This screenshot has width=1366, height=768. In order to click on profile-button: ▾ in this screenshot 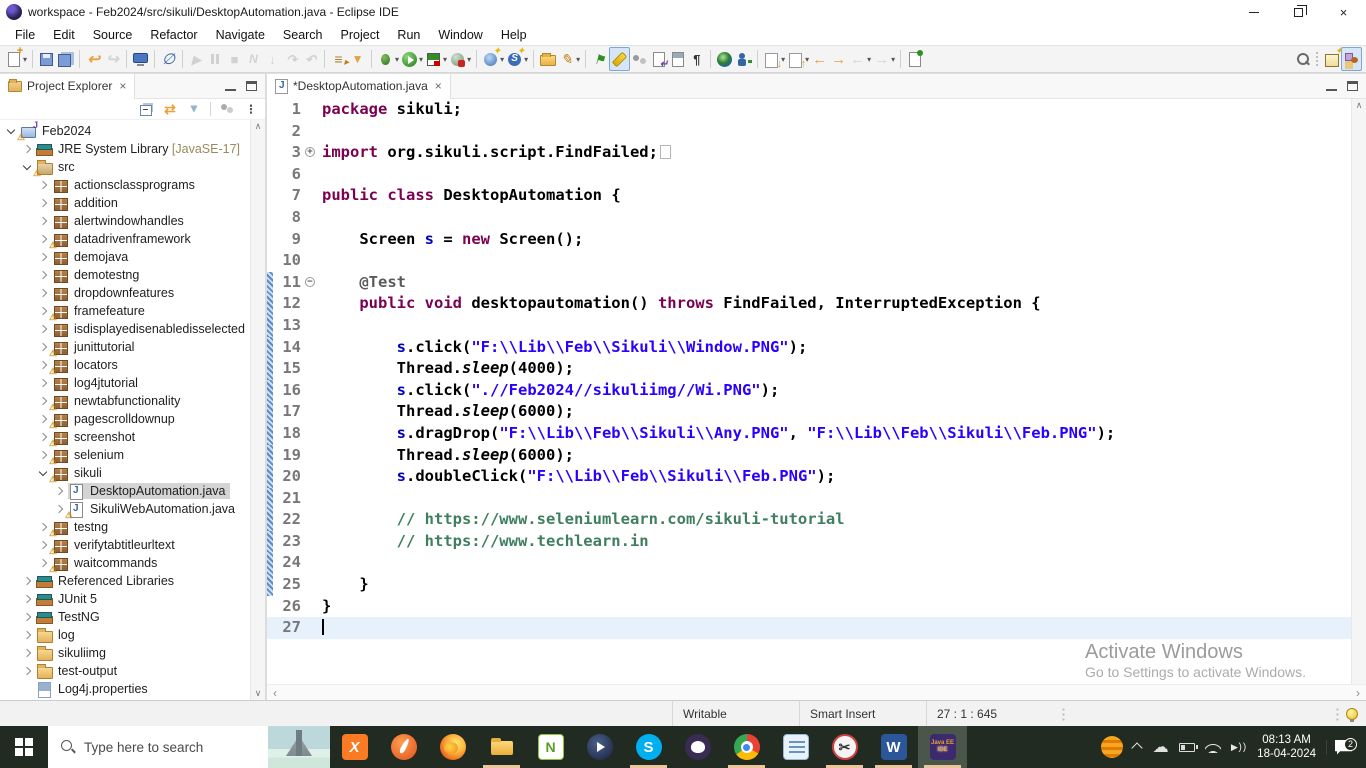, I will do `click(460, 59)`.